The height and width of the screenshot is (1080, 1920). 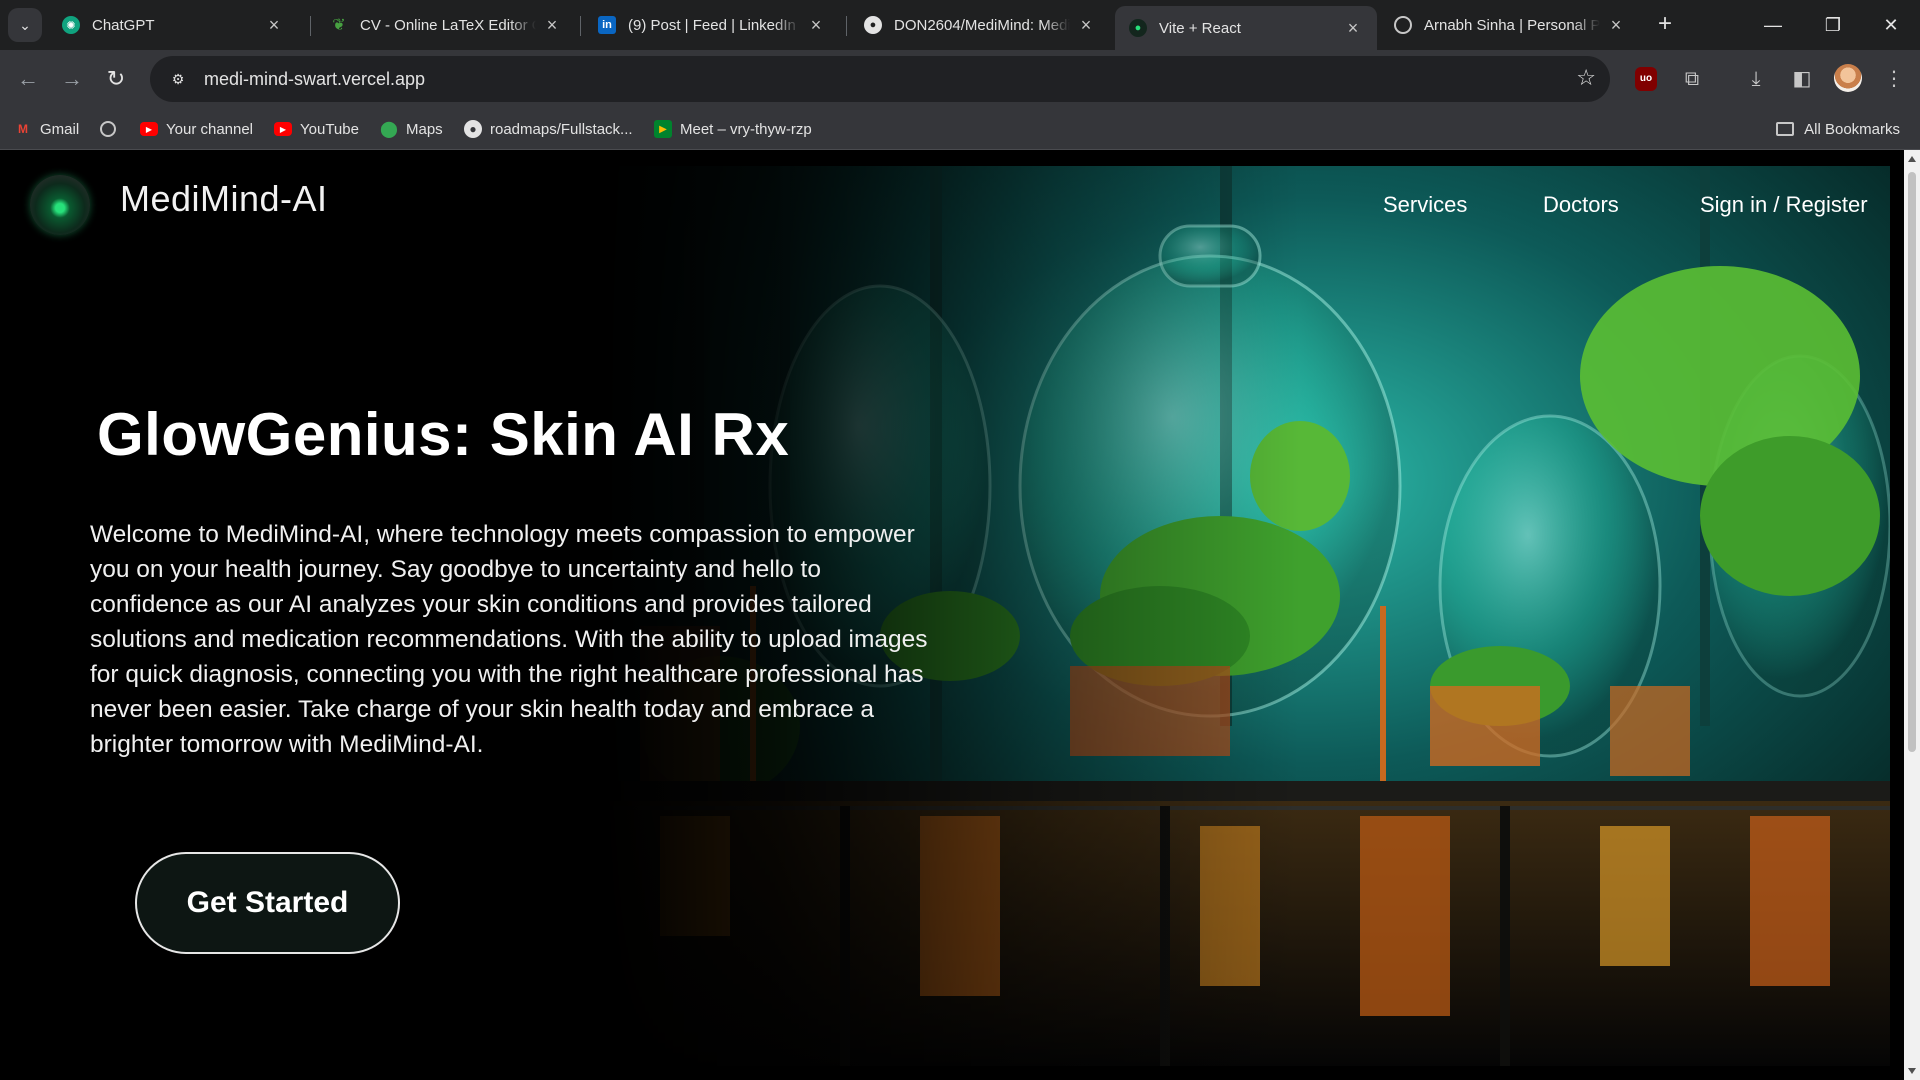 I want to click on tab-linkedin: in (9) Post | Feed | LinkedIn ×, so click(x=712, y=25).